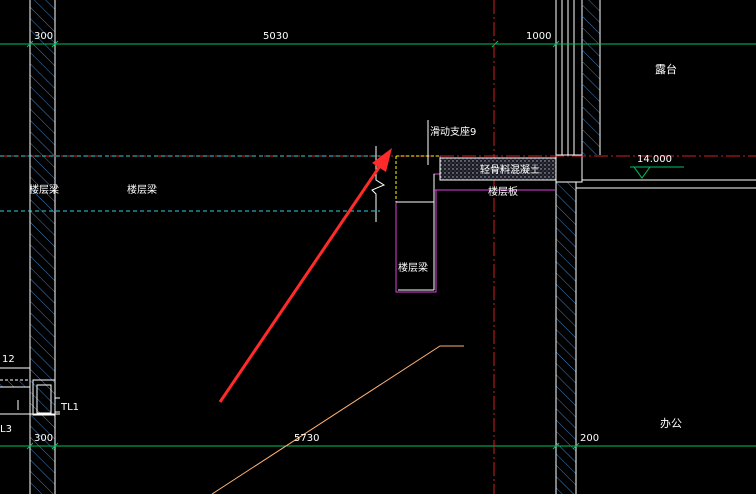 The image size is (756, 494). I want to click on label-sliding-support-no: 9, so click(473, 132).